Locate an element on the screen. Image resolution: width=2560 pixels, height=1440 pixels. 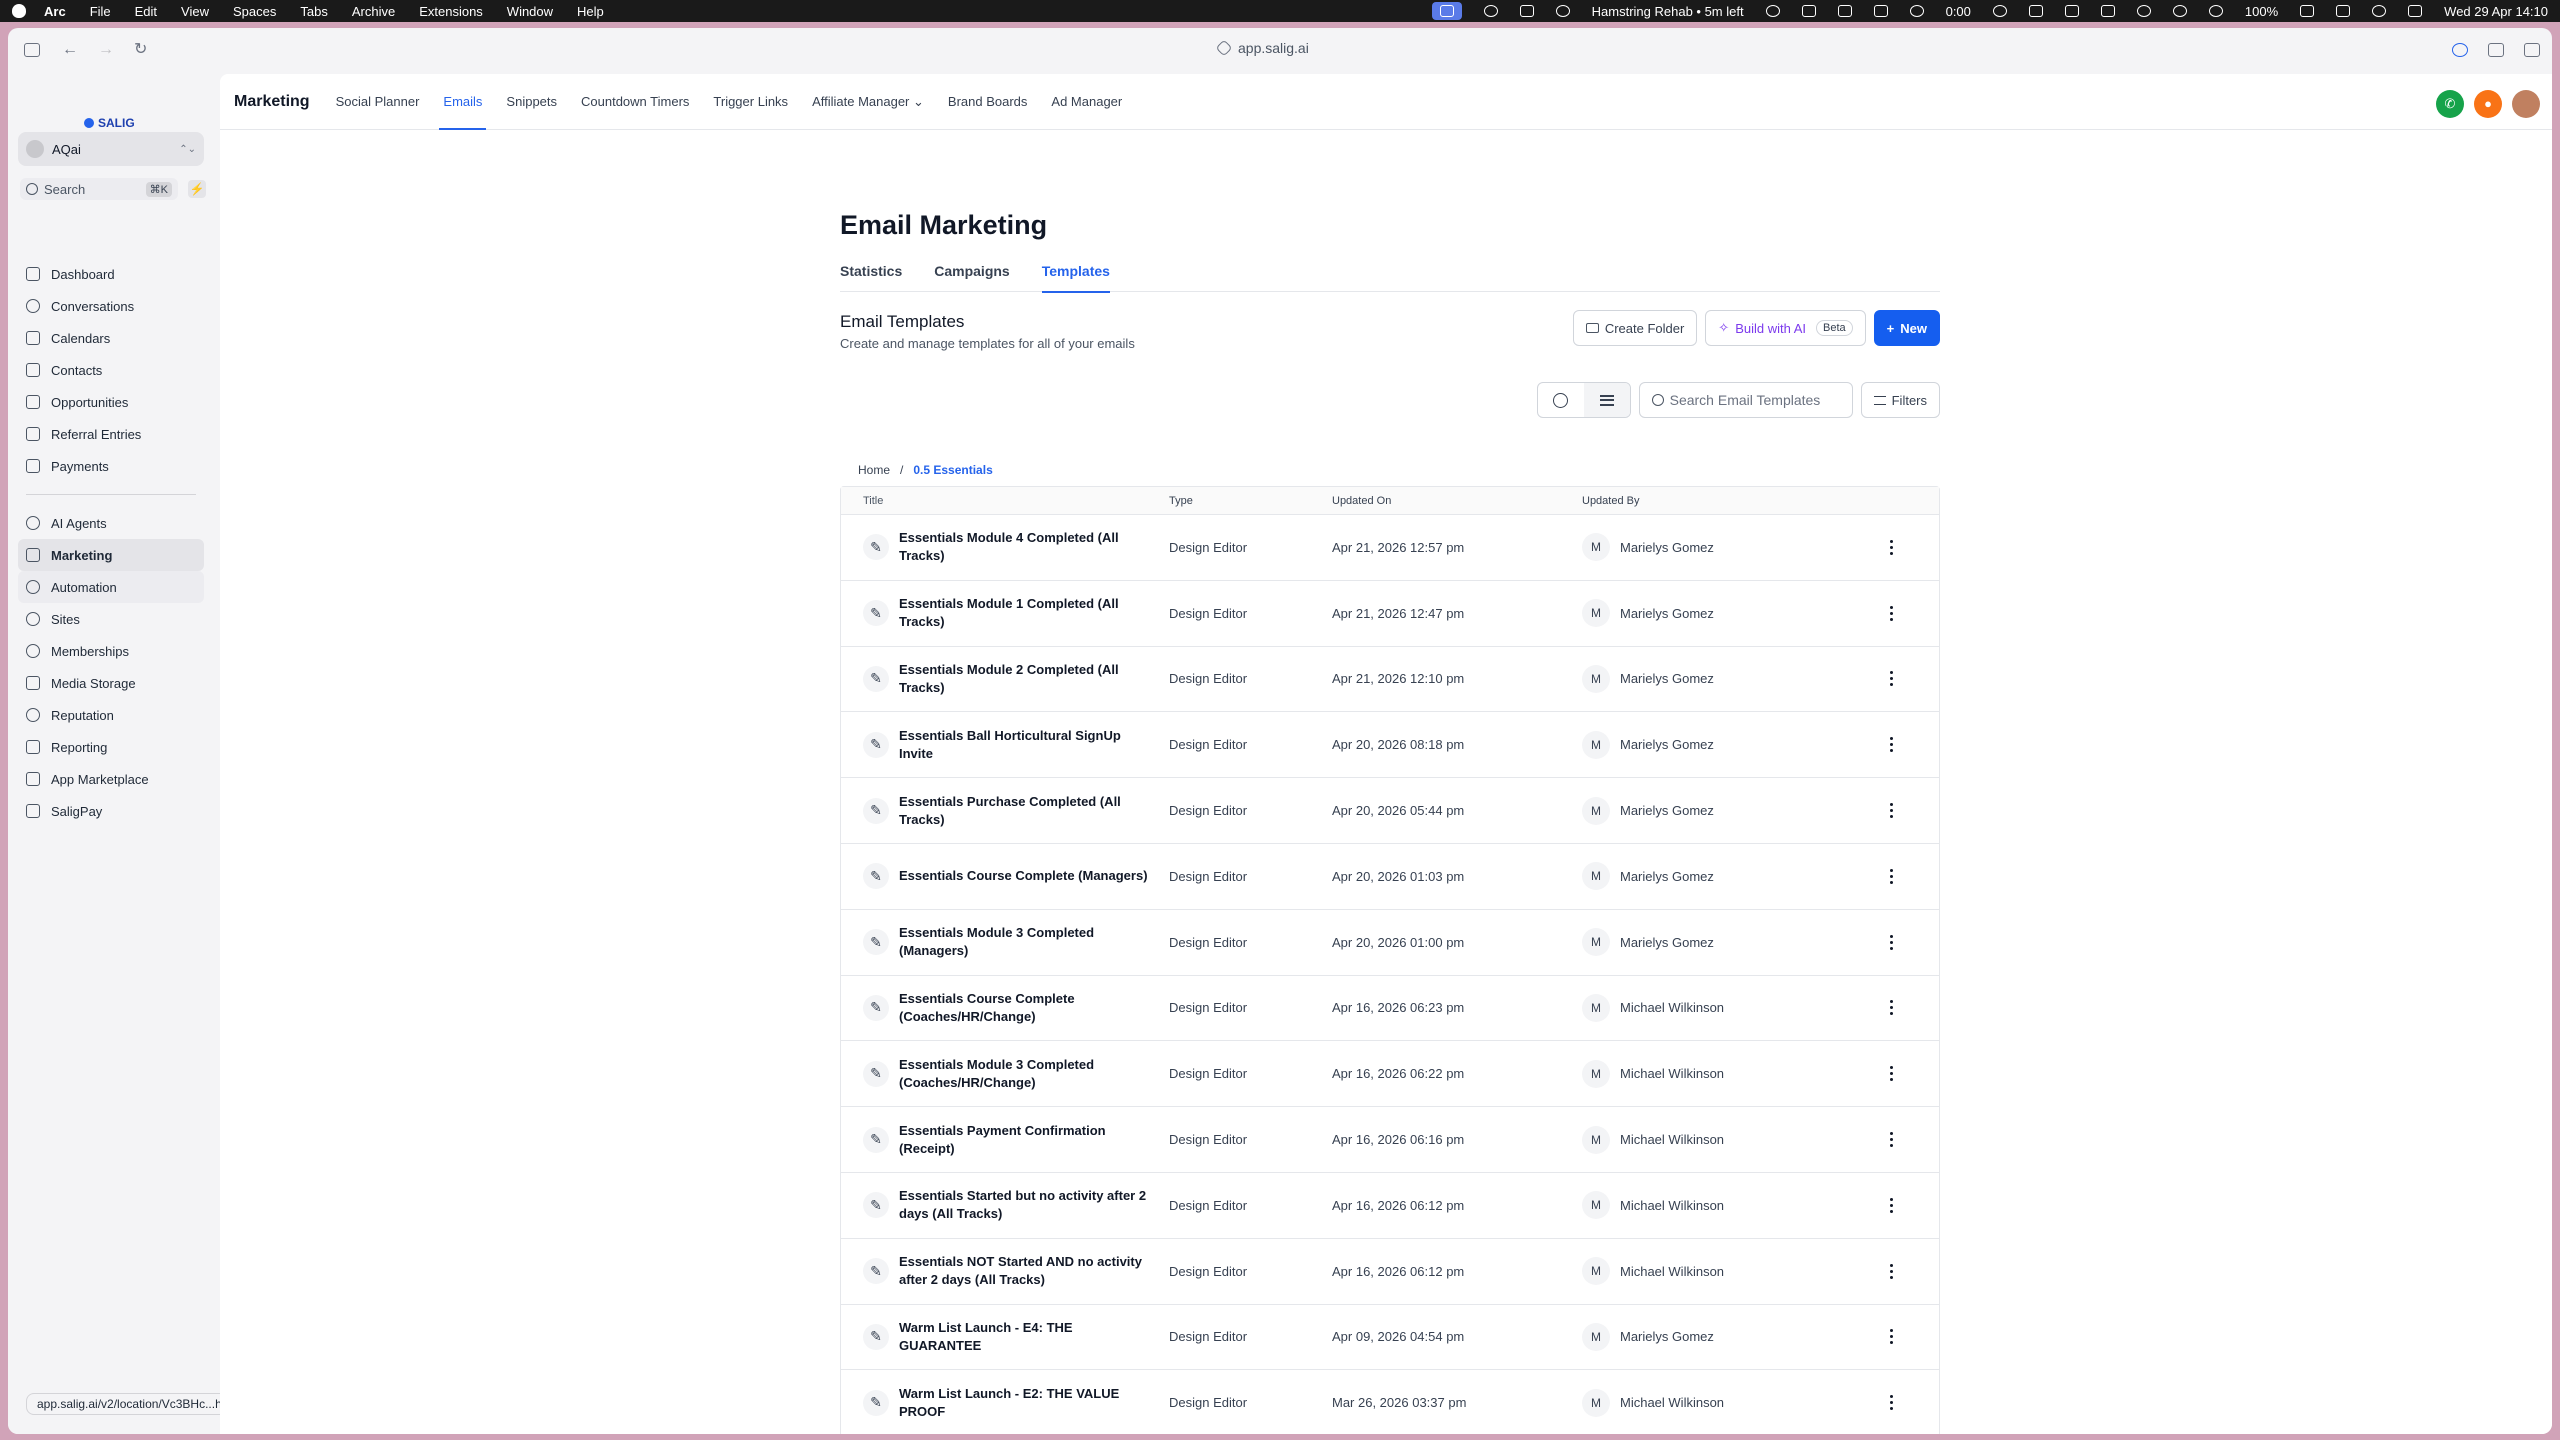
sidebar-item-reporting: Reporting is located at coordinates (111, 747).